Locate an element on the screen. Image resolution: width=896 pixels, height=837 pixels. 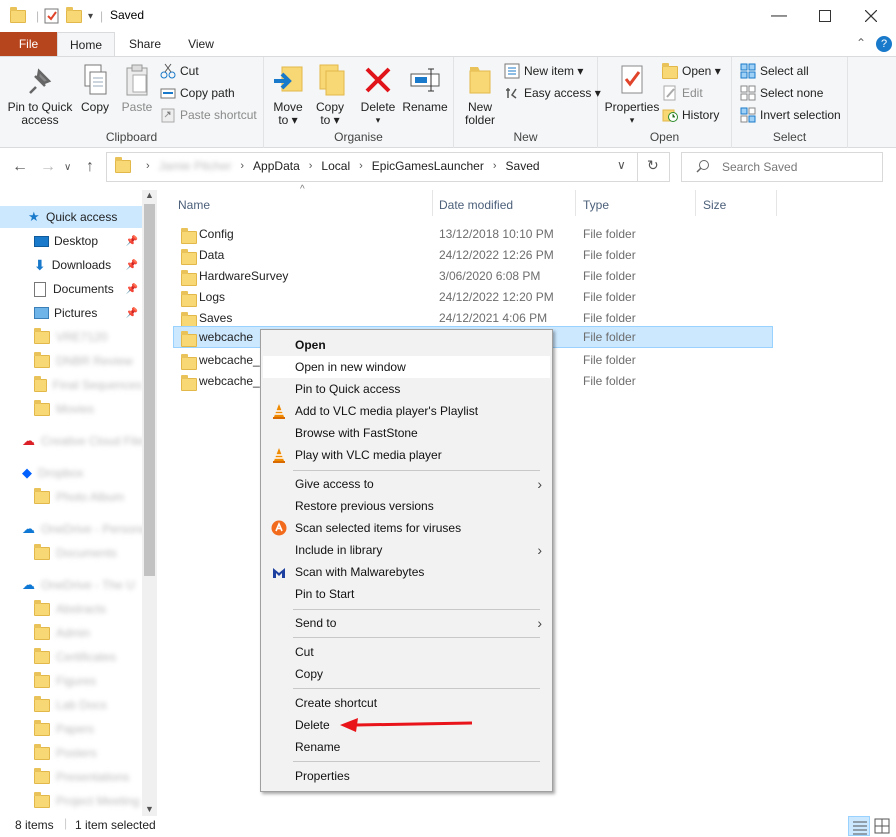
menu-faststone: Browse with FastStone is located at coordinates (406, 433).